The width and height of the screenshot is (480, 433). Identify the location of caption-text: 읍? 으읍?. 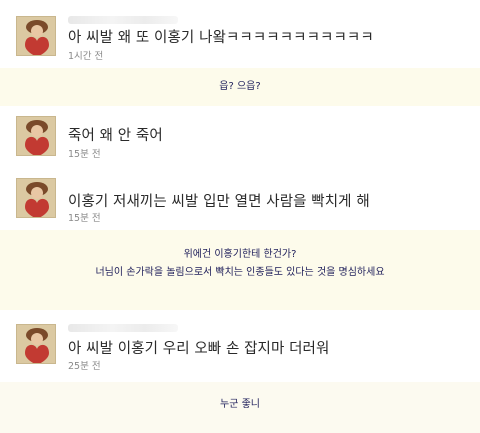
(240, 86).